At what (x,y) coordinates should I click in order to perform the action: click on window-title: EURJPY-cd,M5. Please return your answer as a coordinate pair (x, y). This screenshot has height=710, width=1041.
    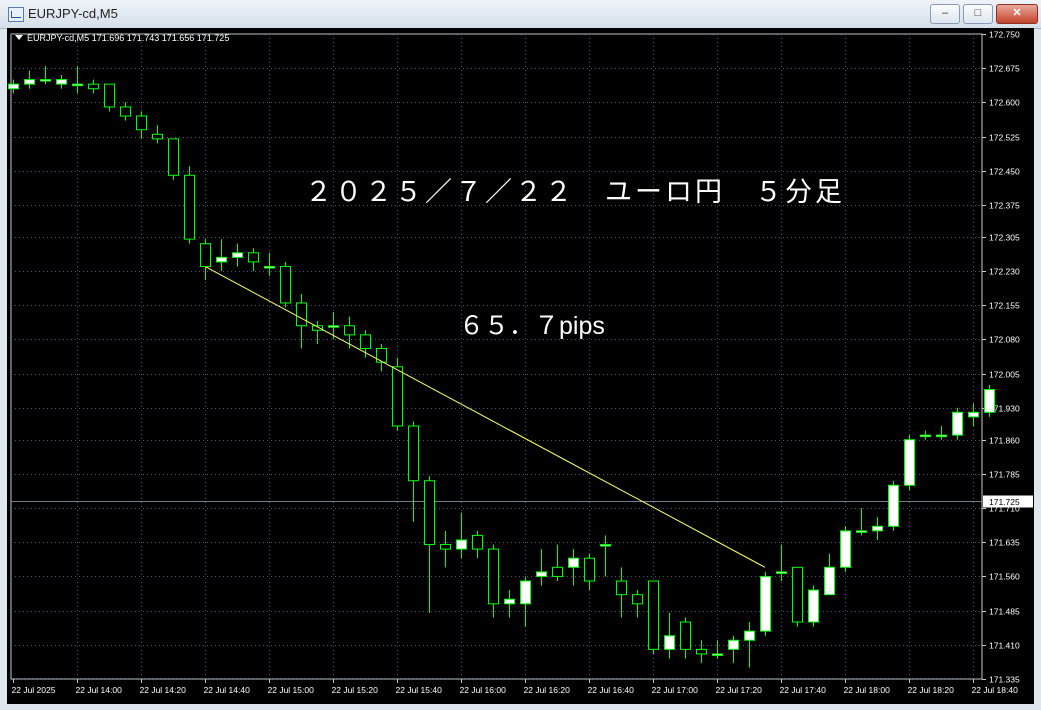
    Looking at the image, I should click on (73, 13).